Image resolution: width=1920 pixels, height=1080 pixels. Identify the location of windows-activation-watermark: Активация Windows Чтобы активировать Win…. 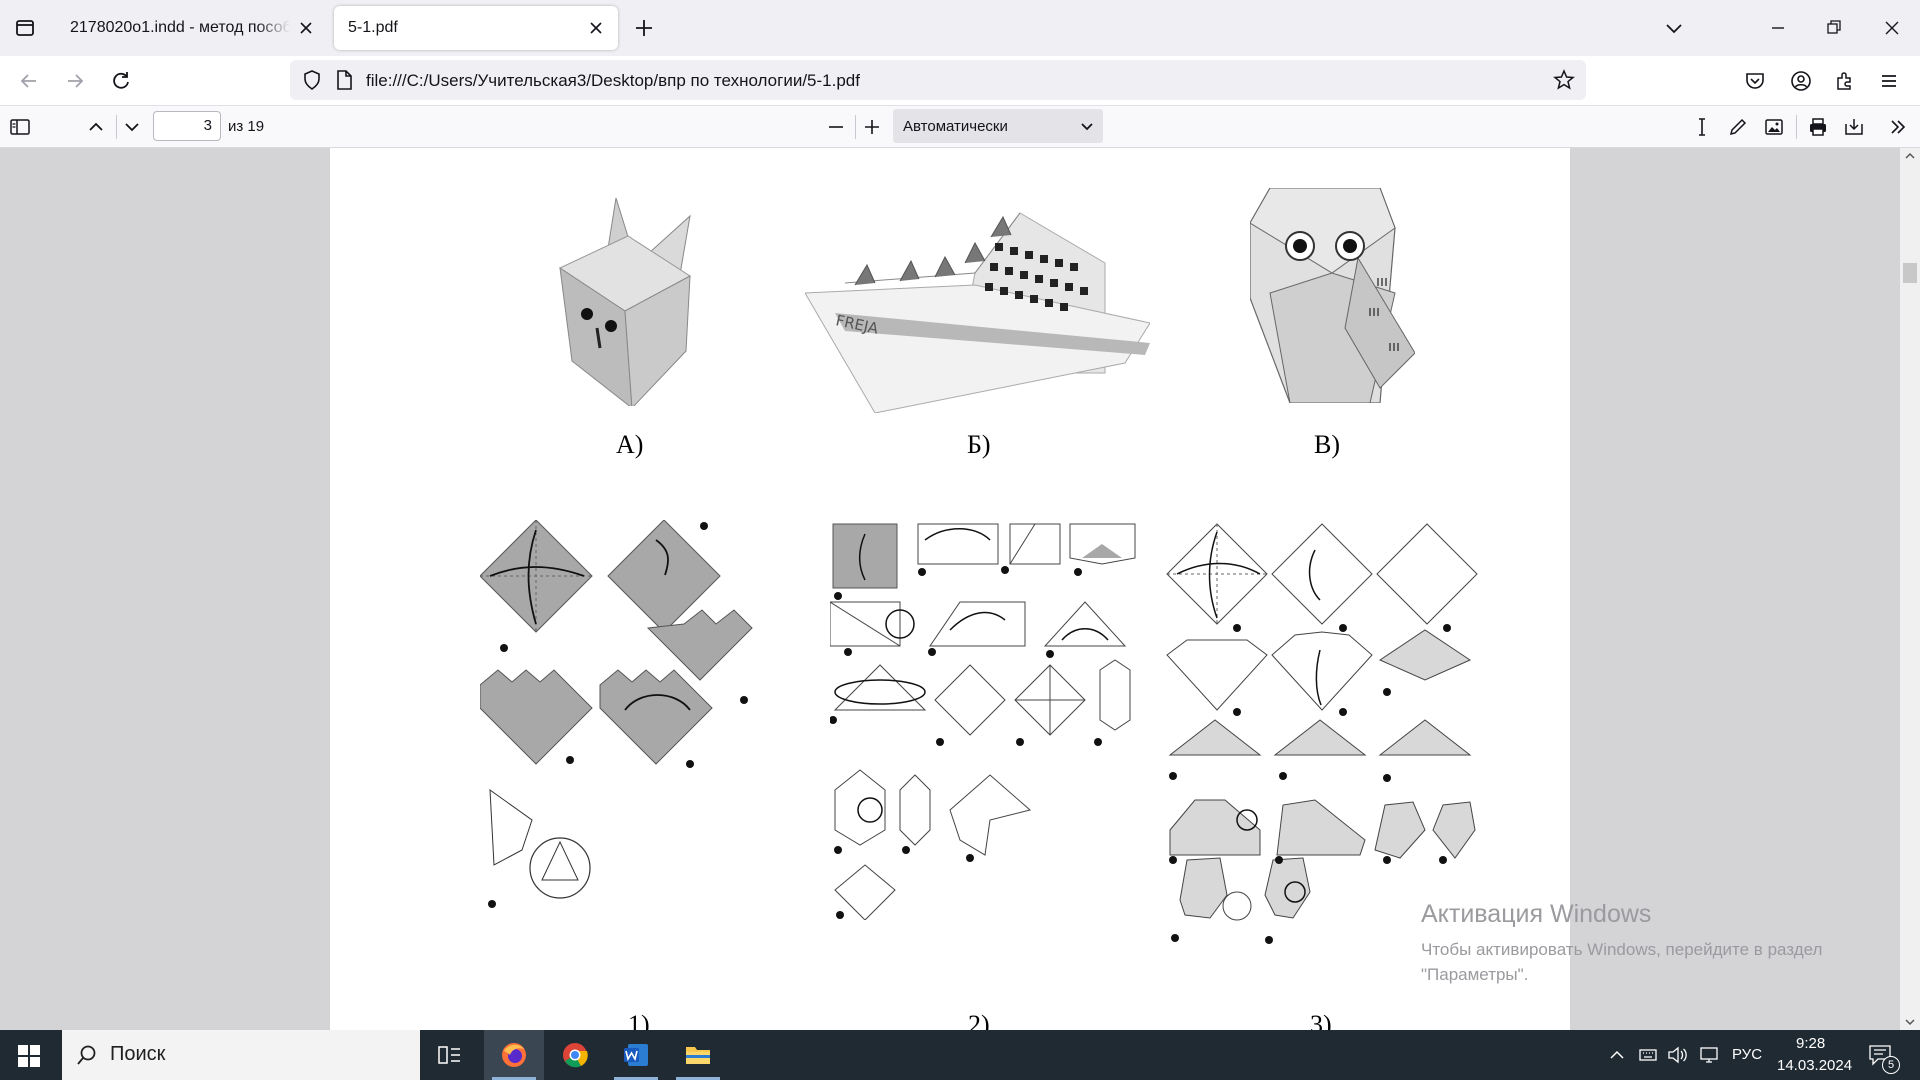
(1621, 943).